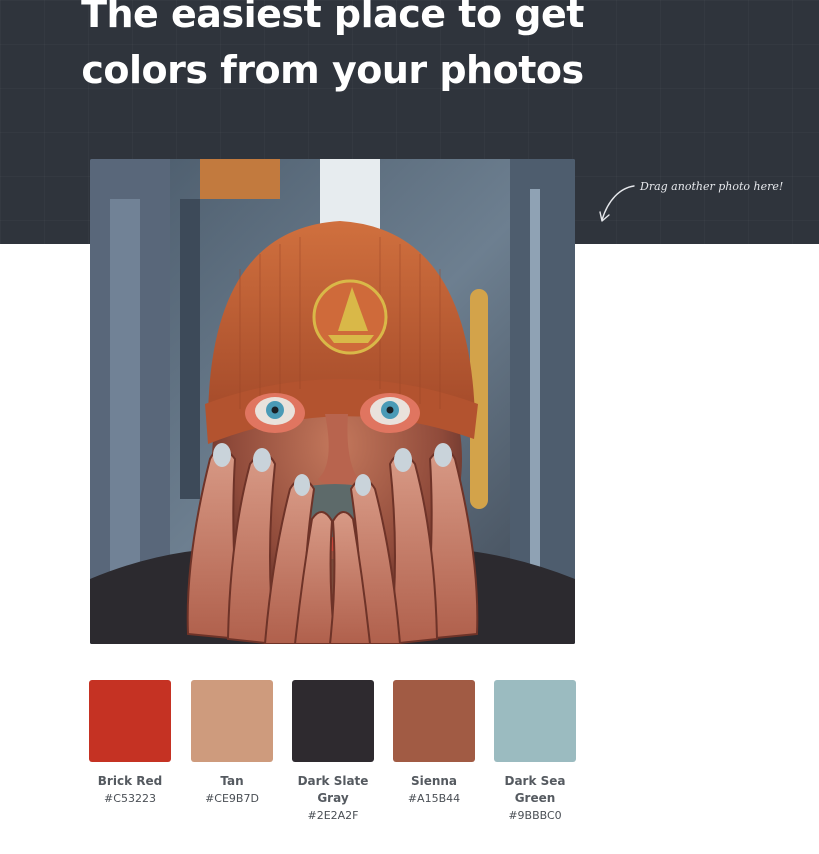 This screenshot has height=854, width=819. What do you see at coordinates (332, 18) in the screenshot?
I see `page-title-line-1: The easiest place to get` at bounding box center [332, 18].